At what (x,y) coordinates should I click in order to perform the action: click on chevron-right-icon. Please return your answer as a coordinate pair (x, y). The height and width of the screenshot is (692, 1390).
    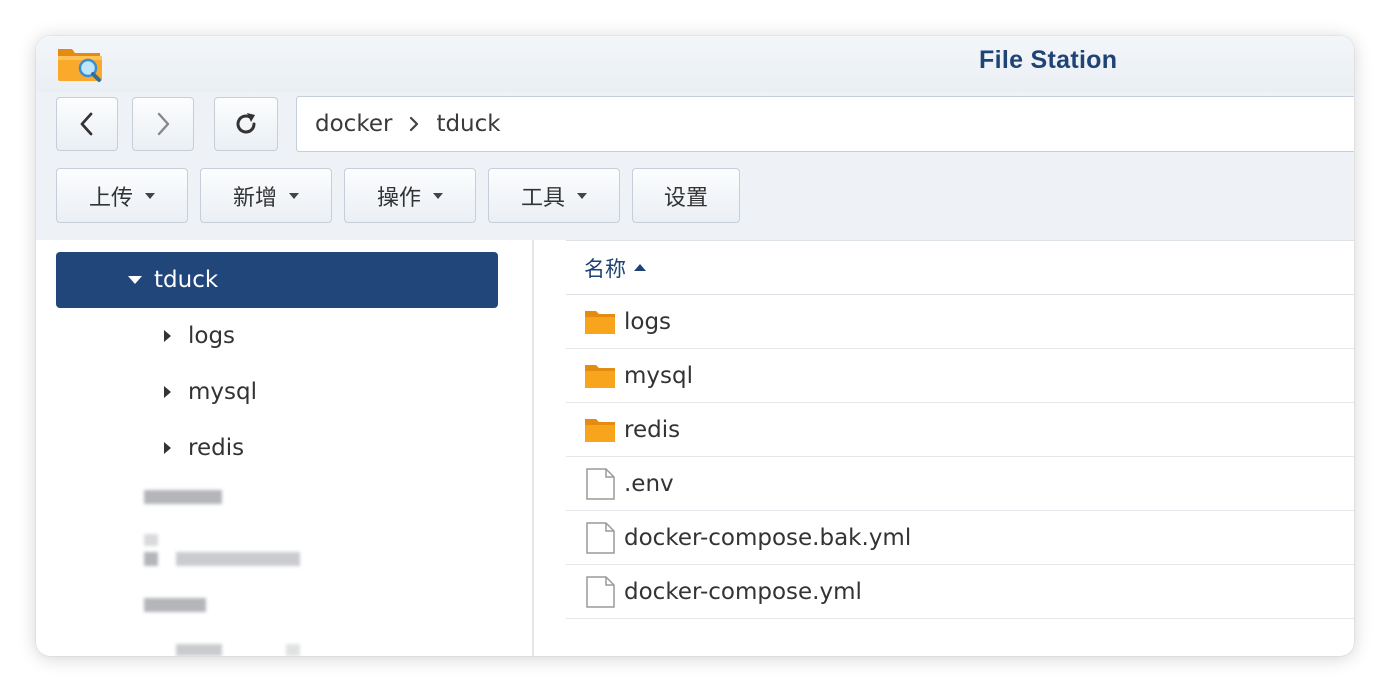
    Looking at the image, I should click on (163, 124).